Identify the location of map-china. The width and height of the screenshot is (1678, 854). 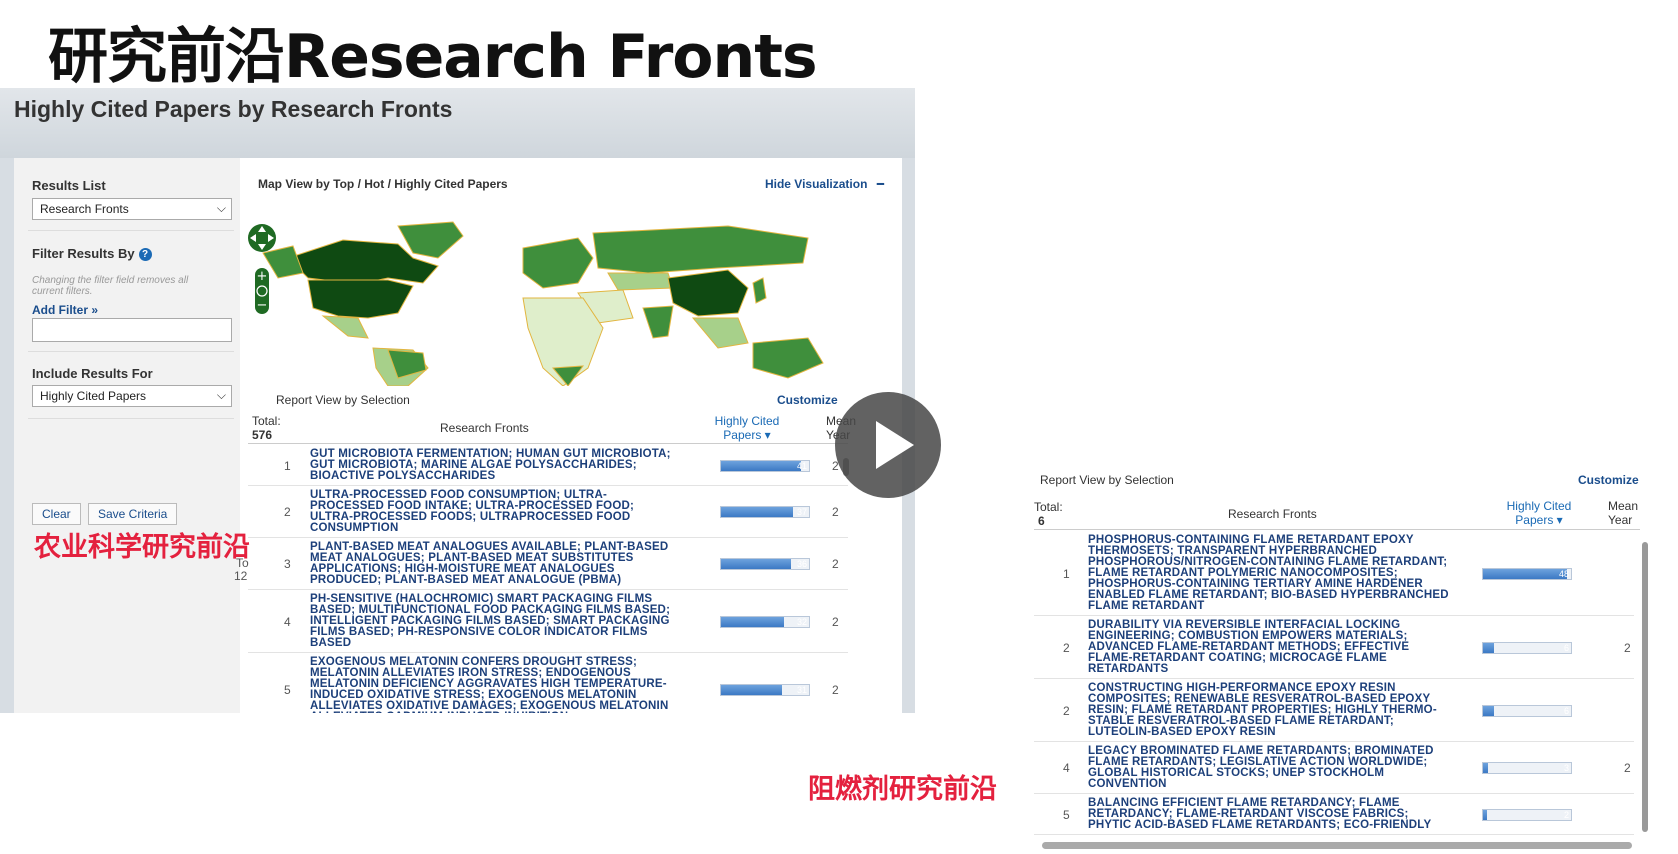
(708, 293).